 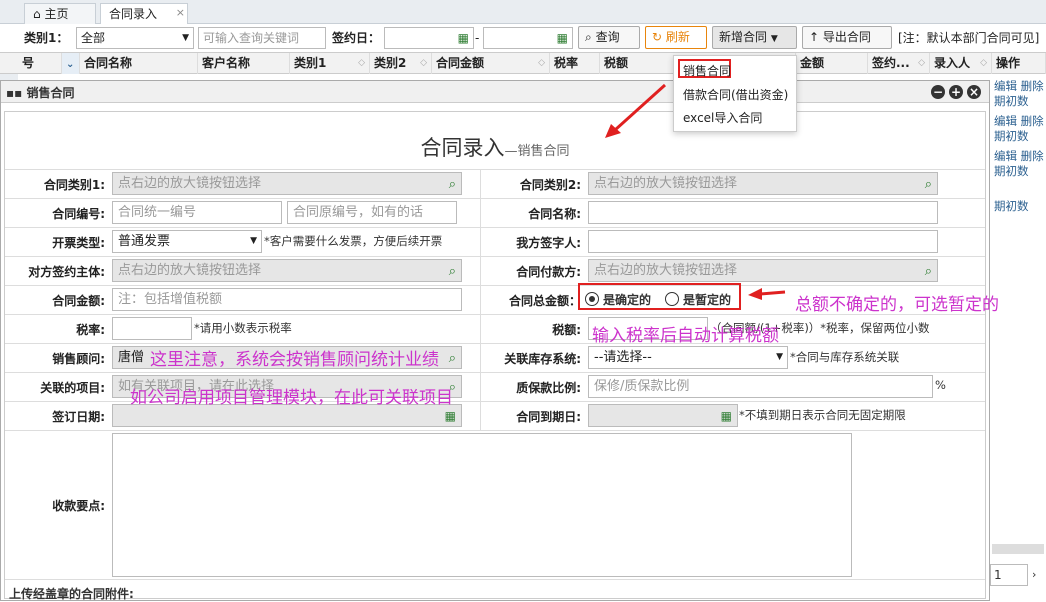 I want to click on menu-item-loan-contract: 借款合同(借出资金), so click(x=735, y=94).